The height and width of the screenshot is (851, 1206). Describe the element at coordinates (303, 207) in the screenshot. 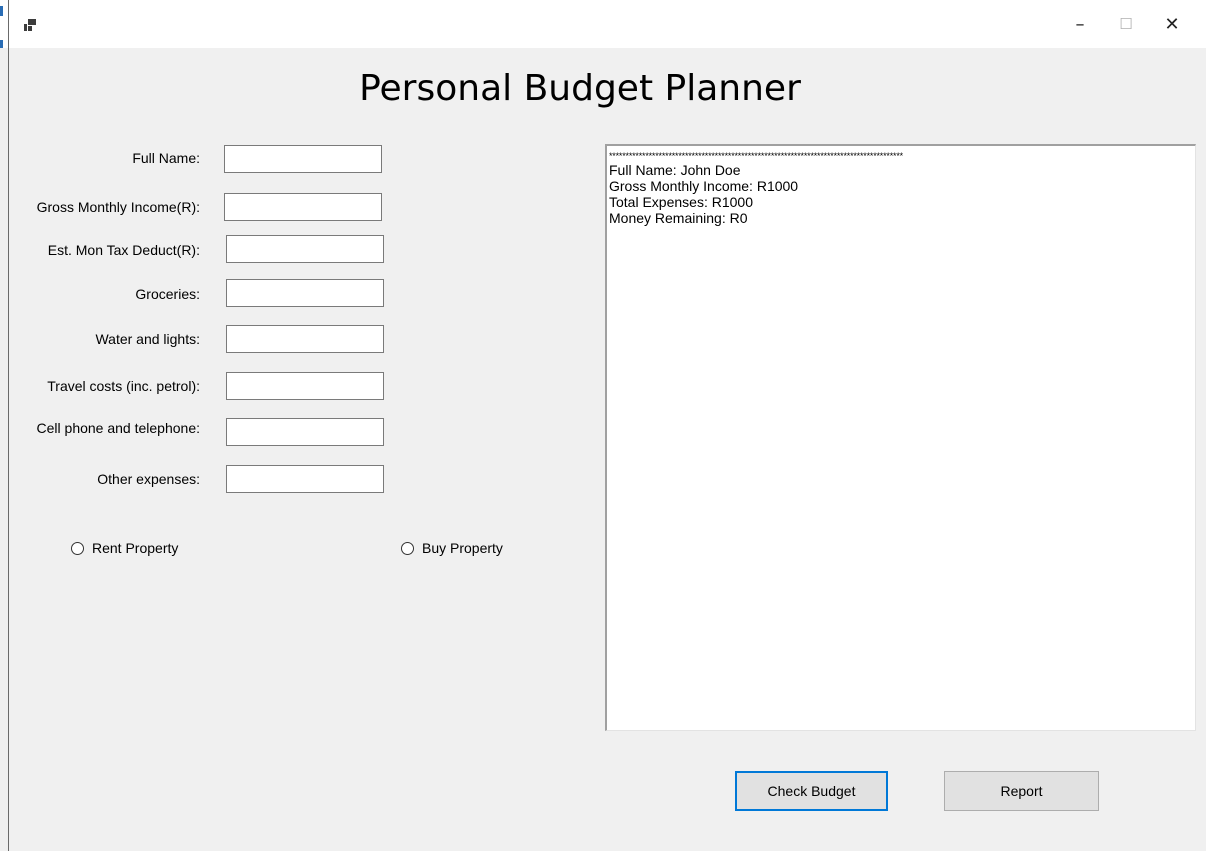

I see `gross-income-input` at that location.